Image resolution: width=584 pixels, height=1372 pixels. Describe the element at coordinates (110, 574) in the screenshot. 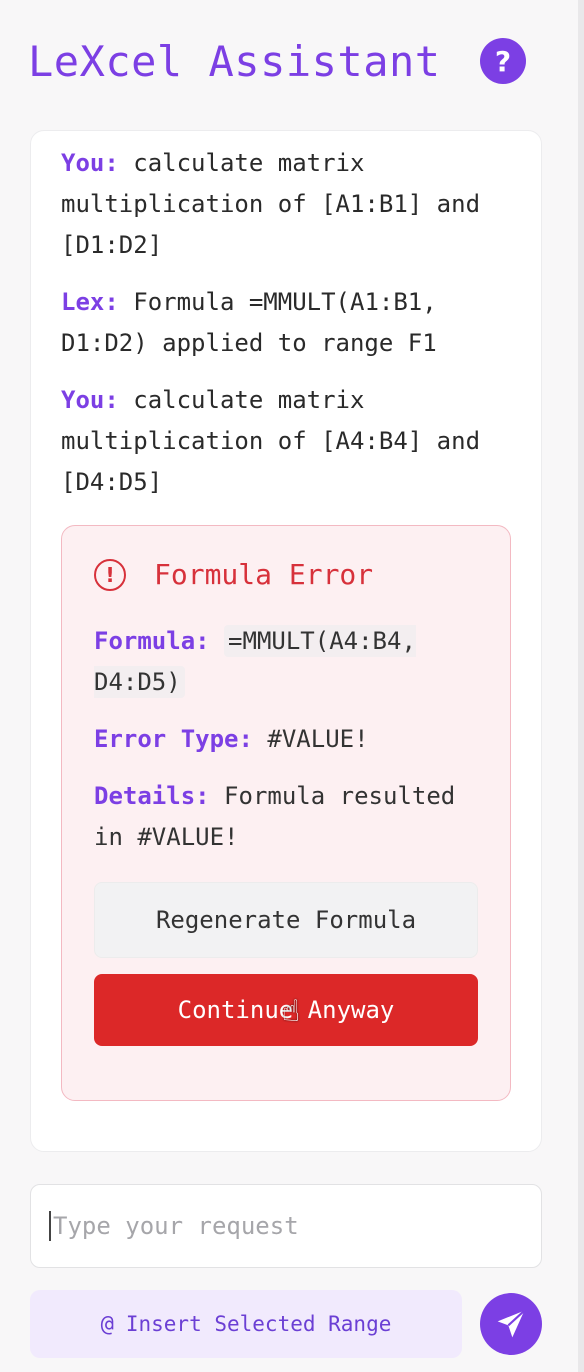

I see `alert-circle-icon: !` at that location.